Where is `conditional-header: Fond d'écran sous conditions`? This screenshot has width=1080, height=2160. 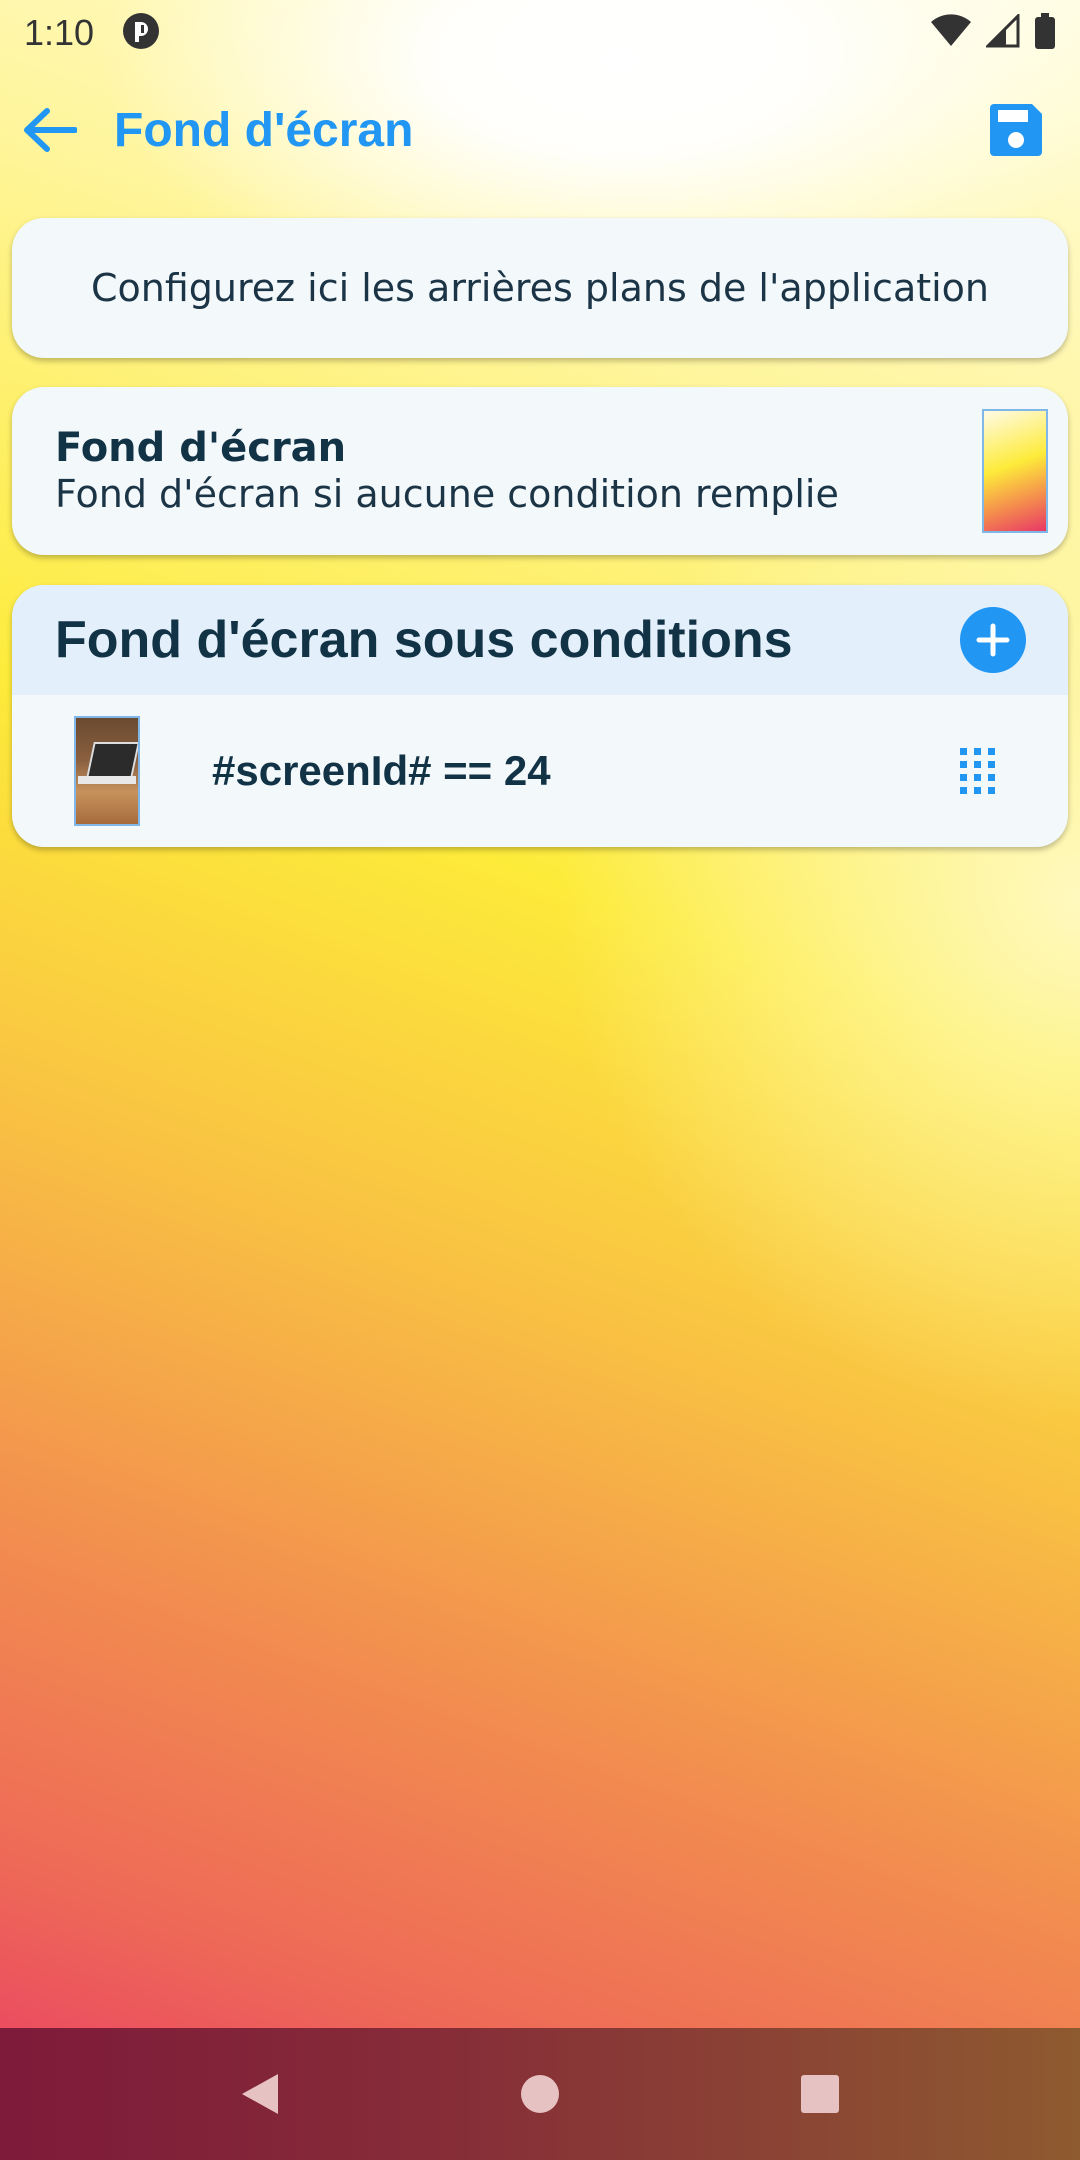
conditional-header: Fond d'écran sous conditions is located at coordinates (540, 640).